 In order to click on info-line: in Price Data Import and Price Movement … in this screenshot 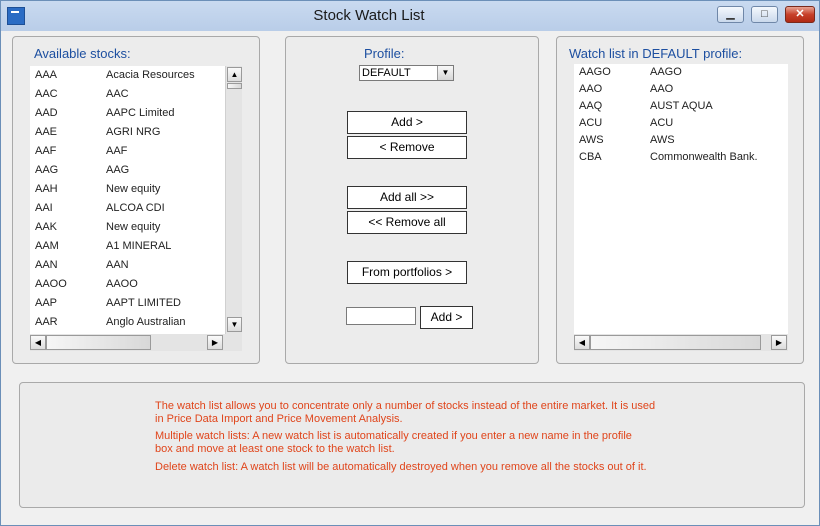, I will do `click(279, 419)`.